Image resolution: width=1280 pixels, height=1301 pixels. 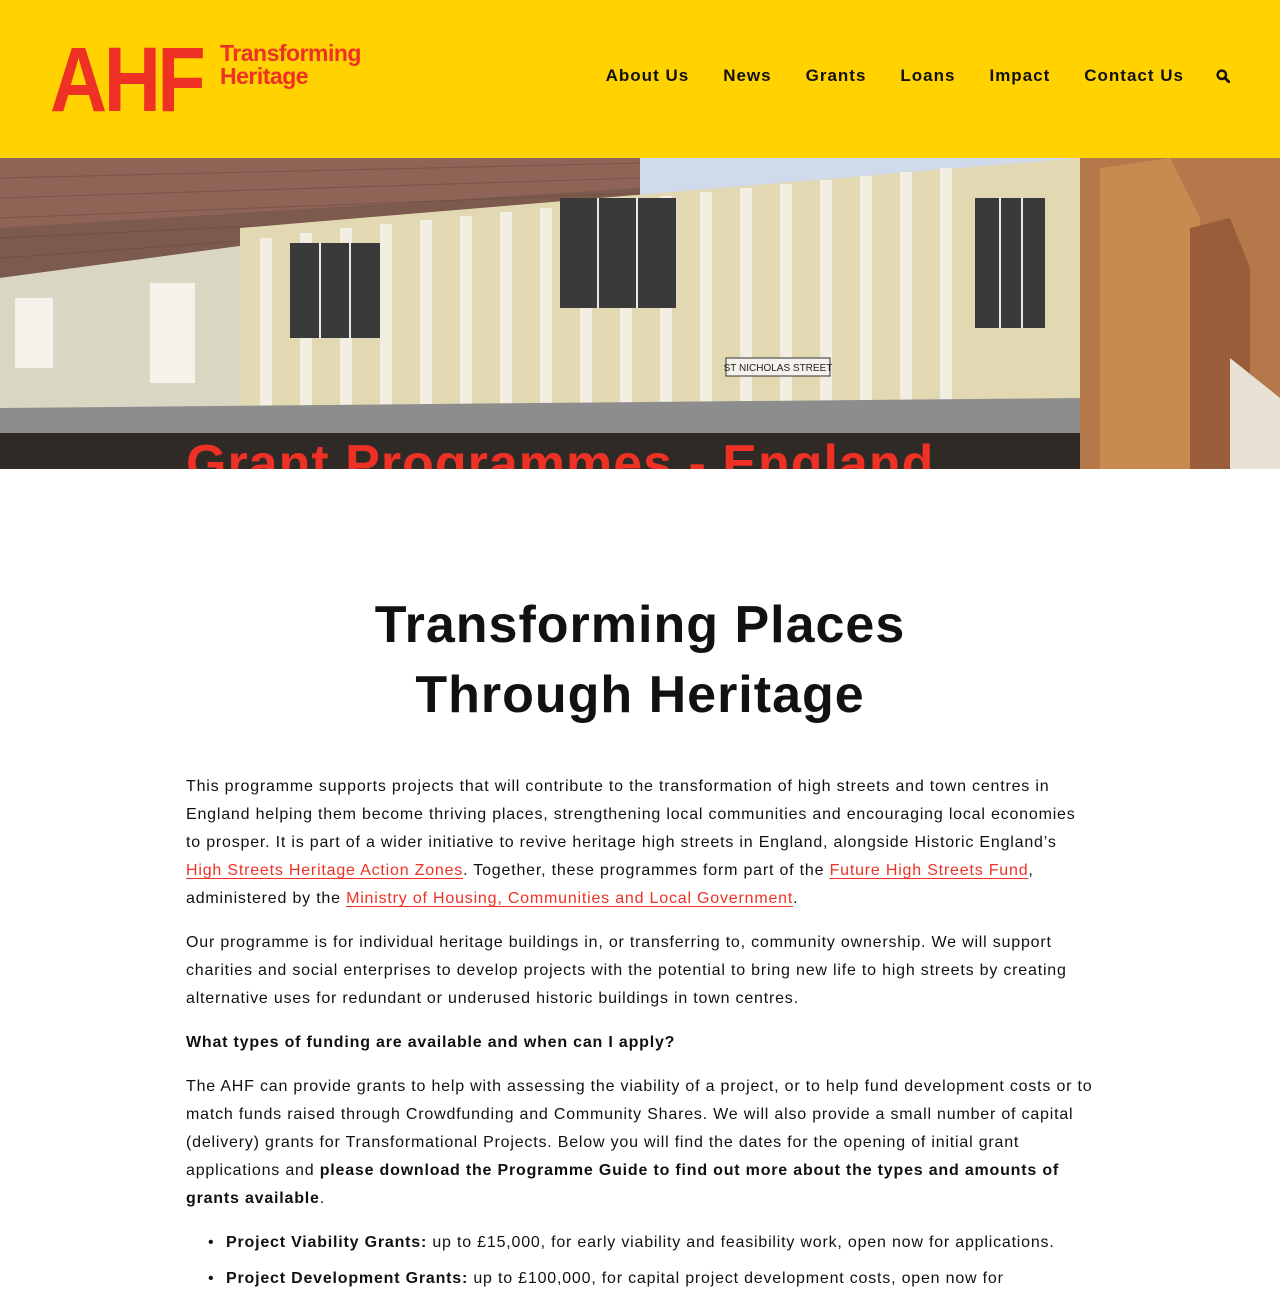 I want to click on page-heading-line2: Through Heritage, so click(x=640, y=695).